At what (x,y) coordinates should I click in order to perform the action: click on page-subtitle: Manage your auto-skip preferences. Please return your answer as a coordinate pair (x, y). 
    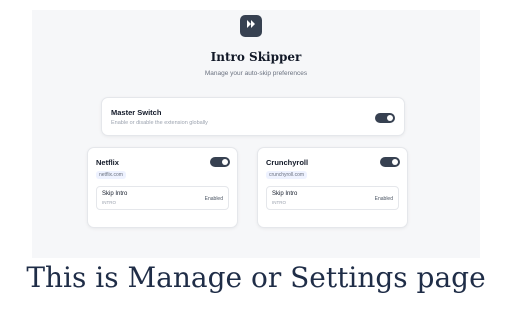
    Looking at the image, I should click on (256, 73).